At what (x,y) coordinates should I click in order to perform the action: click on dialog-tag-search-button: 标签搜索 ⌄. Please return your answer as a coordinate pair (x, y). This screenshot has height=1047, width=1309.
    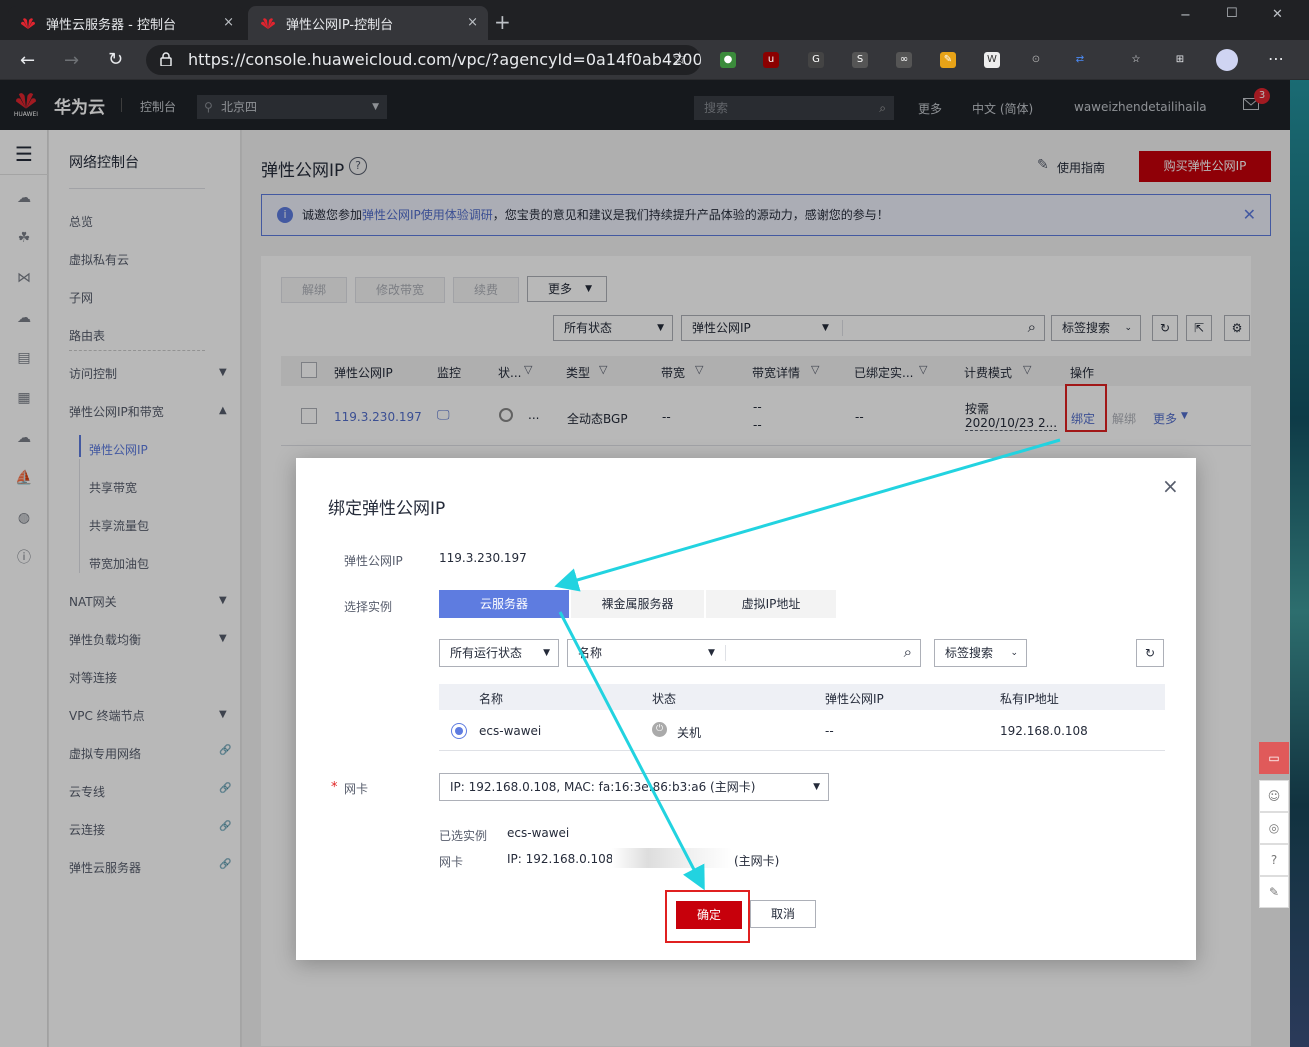
    Looking at the image, I should click on (980, 653).